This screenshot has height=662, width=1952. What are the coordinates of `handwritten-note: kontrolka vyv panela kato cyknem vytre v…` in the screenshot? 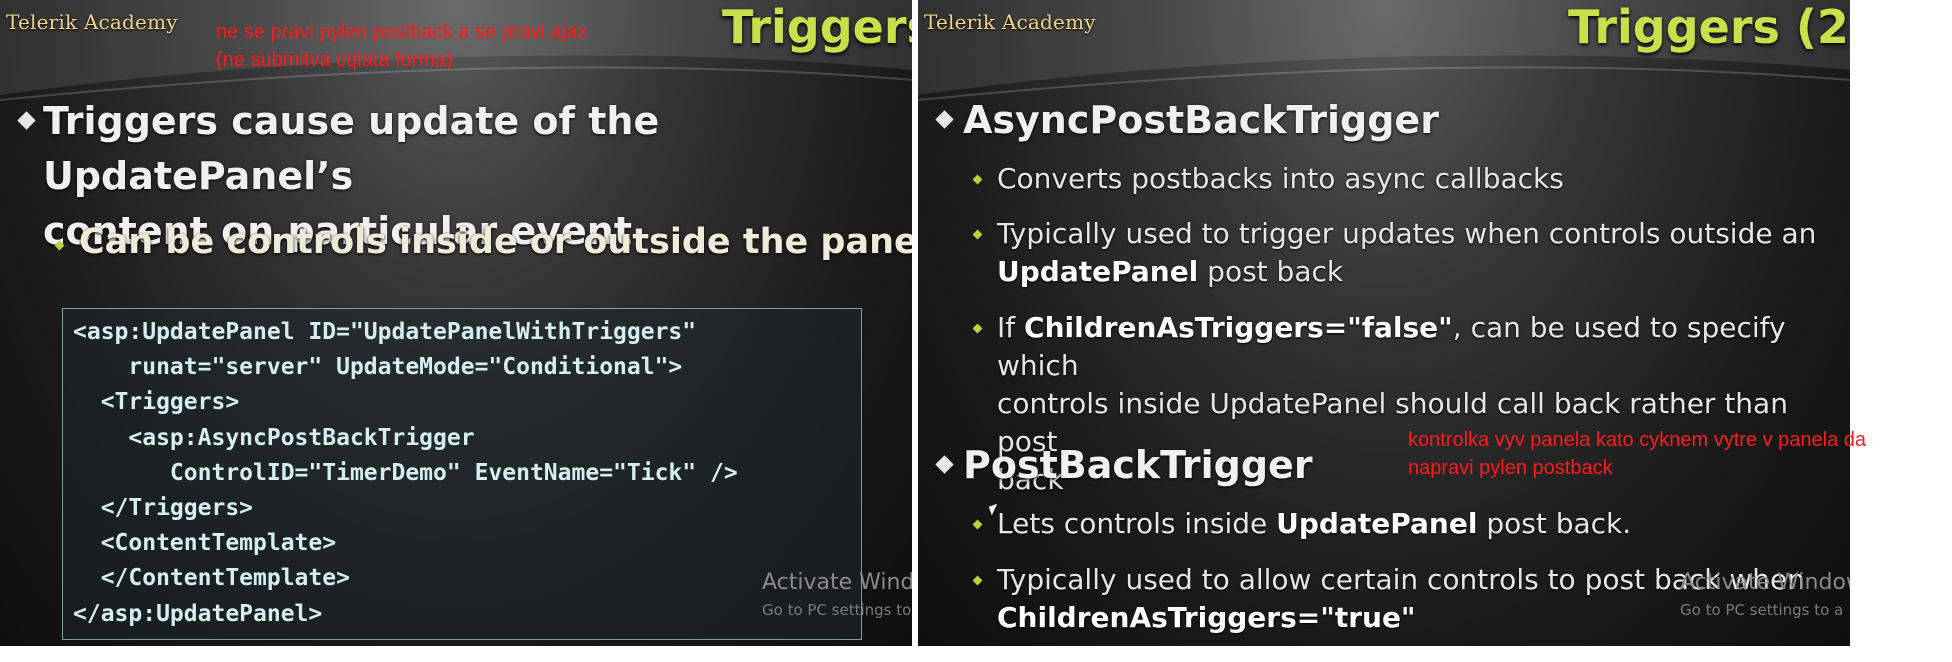 It's located at (1637, 454).